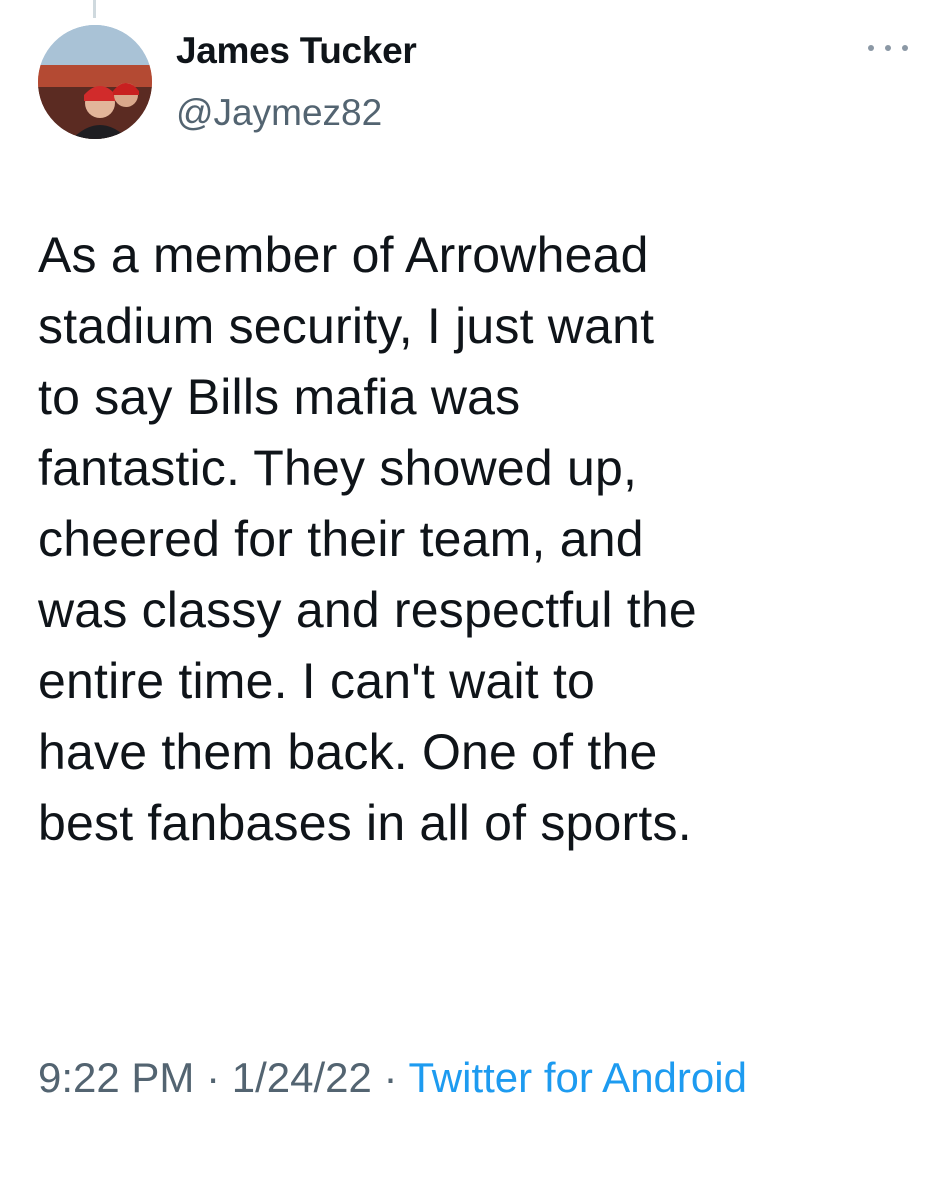  What do you see at coordinates (577, 1077) in the screenshot?
I see `tweet-source-link: Twitter for Android` at bounding box center [577, 1077].